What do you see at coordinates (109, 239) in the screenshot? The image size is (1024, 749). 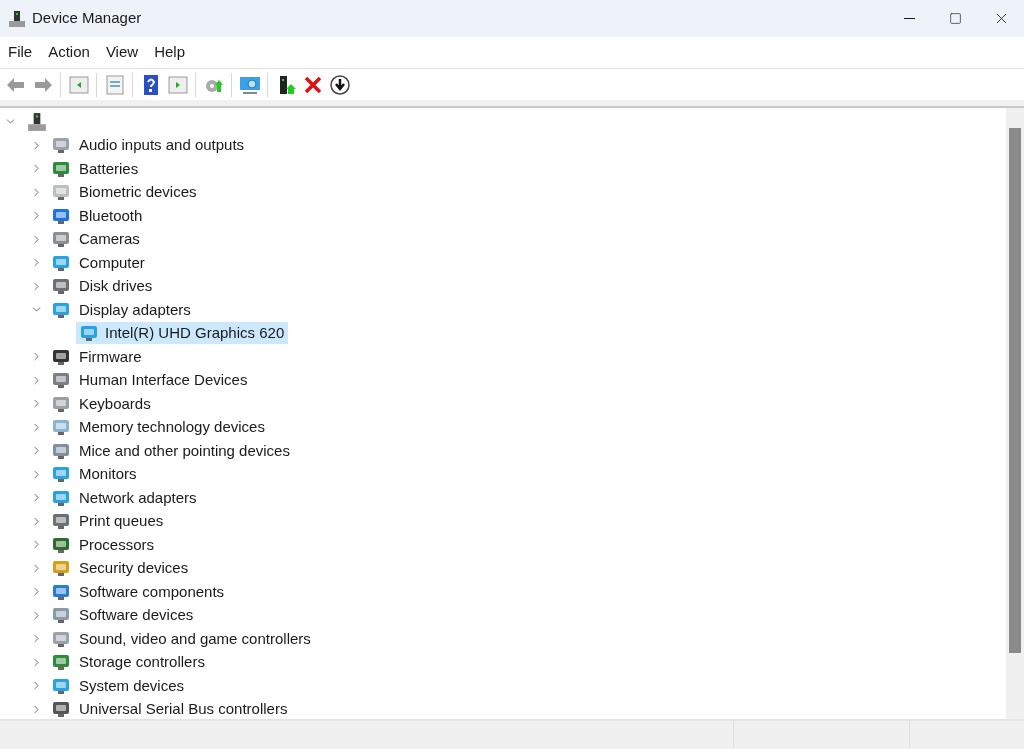 I see `tree-item: Cameras` at bounding box center [109, 239].